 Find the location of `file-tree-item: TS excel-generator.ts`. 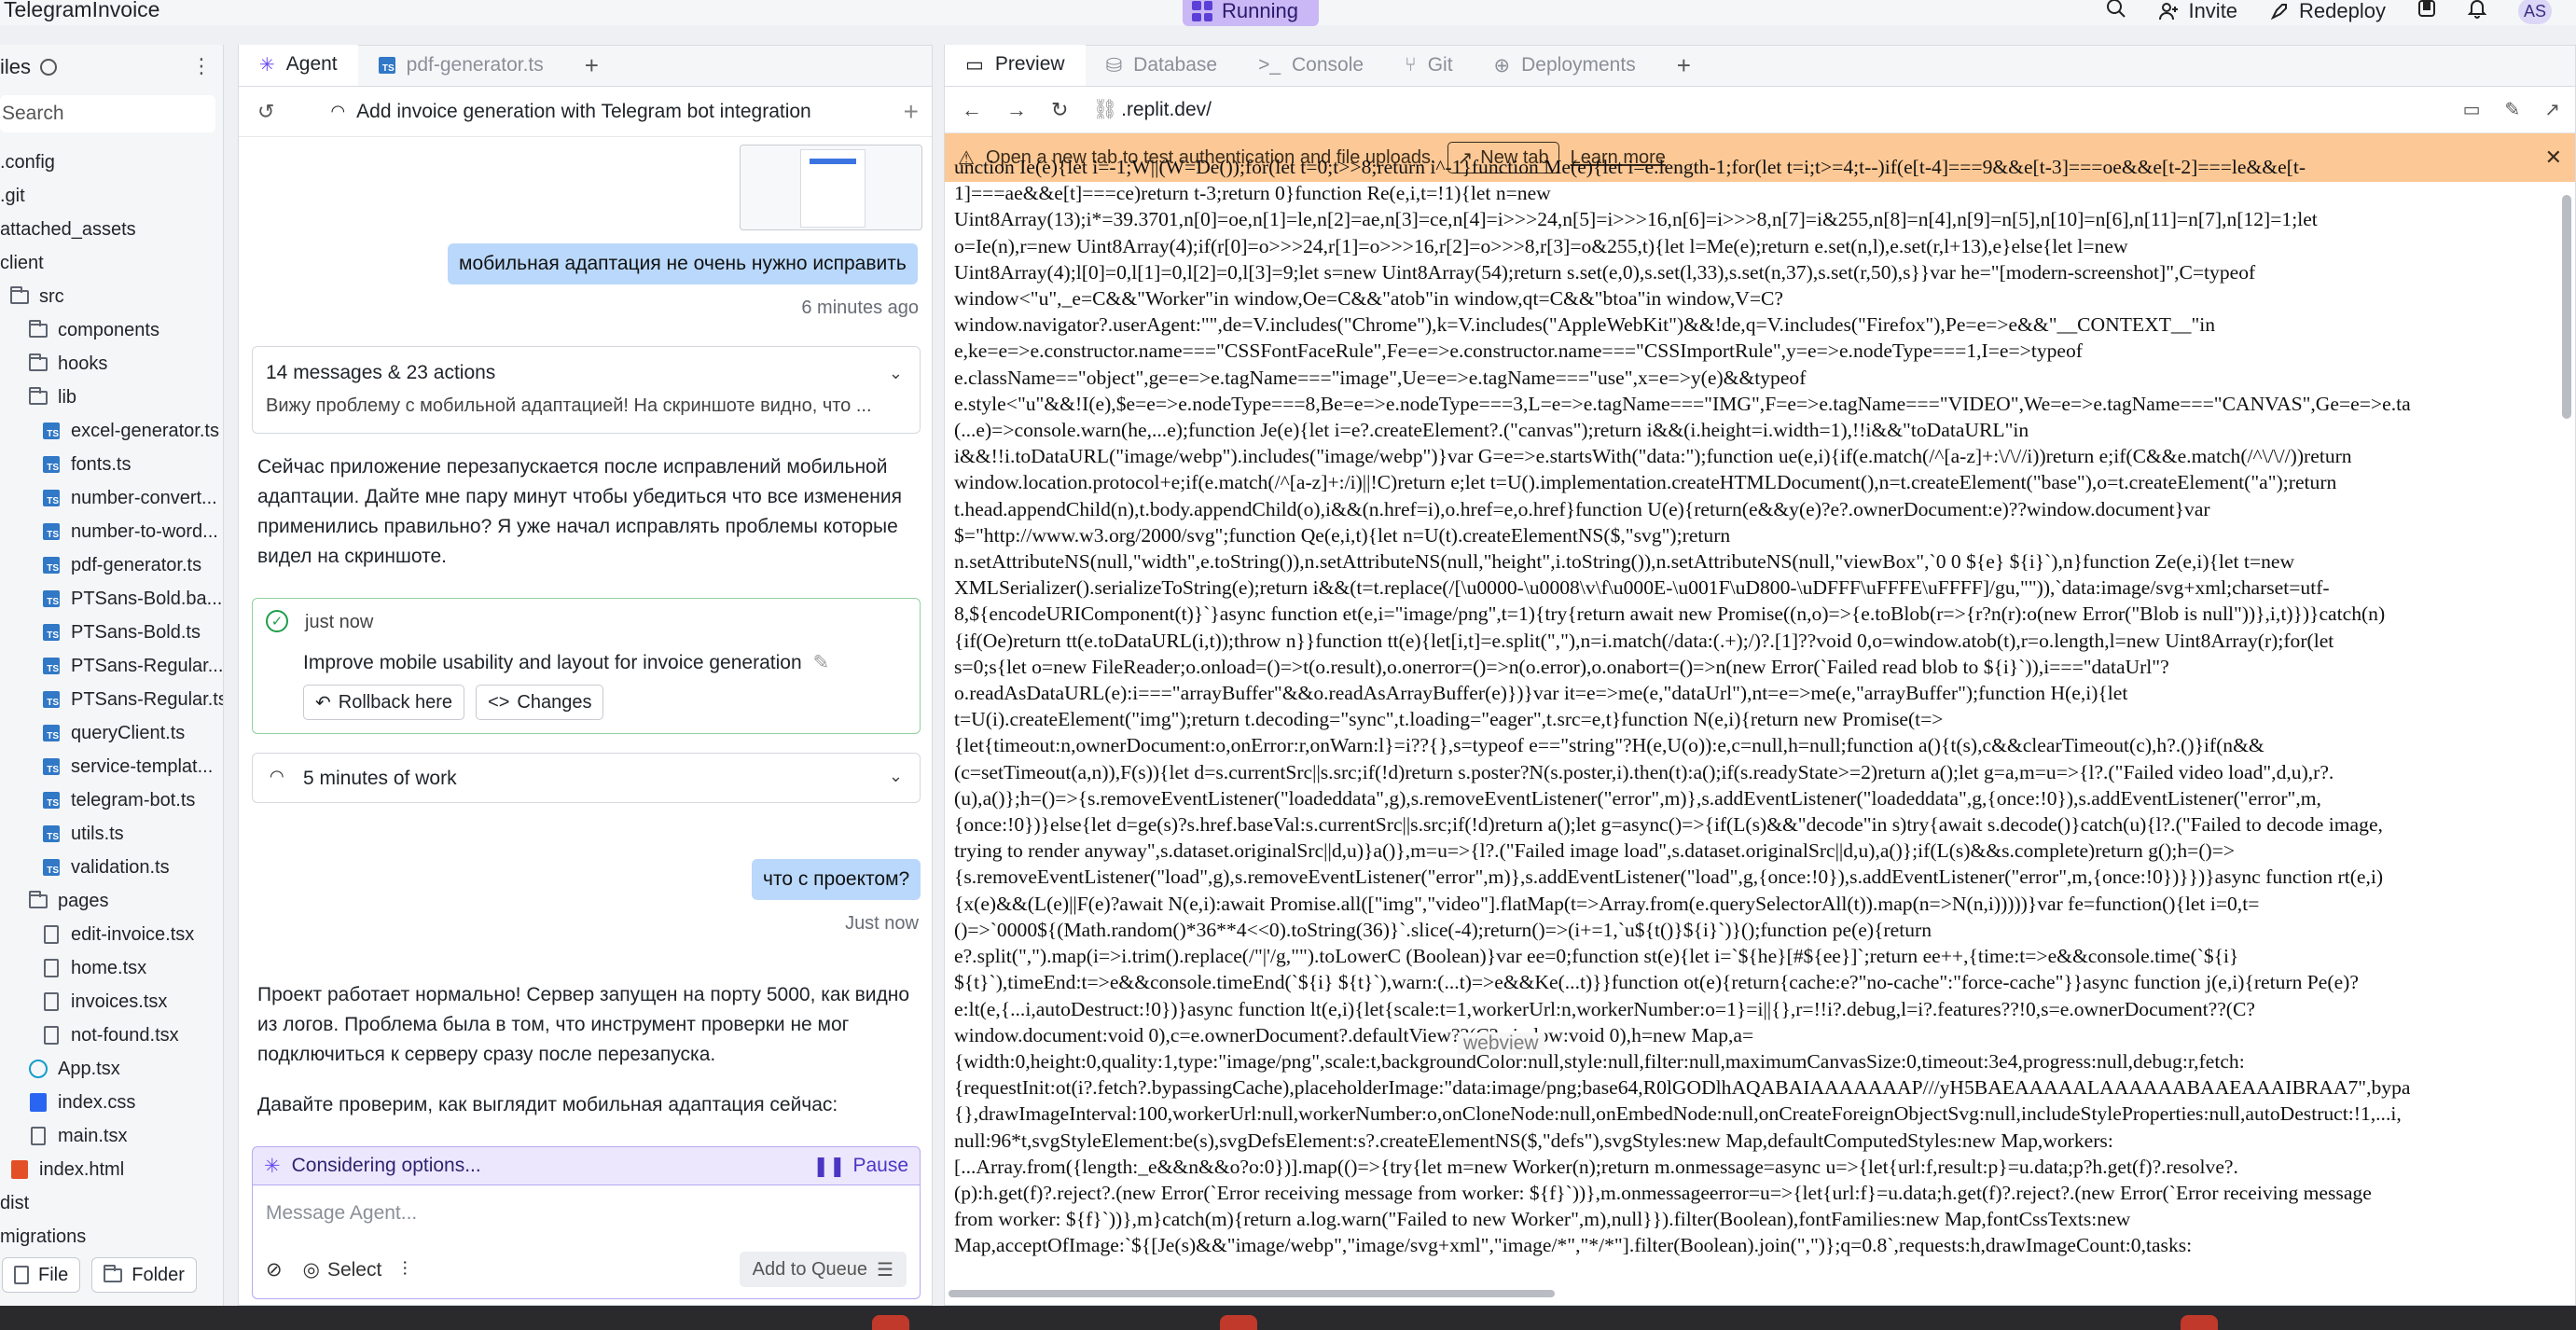

file-tree-item: TS excel-generator.ts is located at coordinates (111, 431).